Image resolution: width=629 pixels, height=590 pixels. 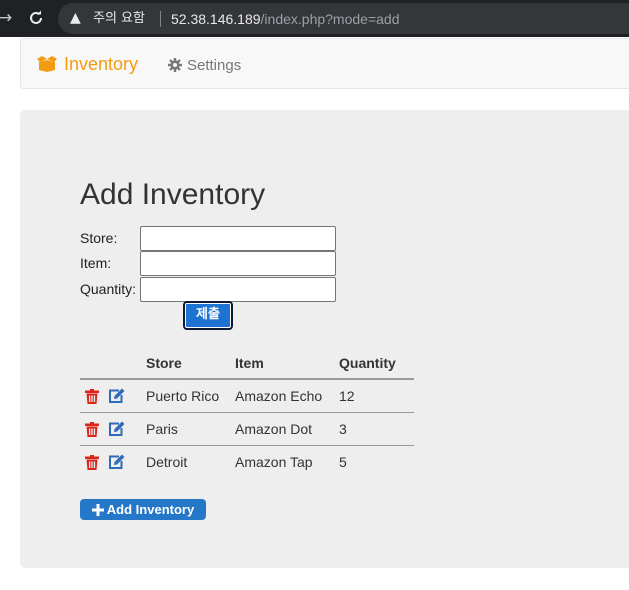 I want to click on row-quantity: 3, so click(x=376, y=429).